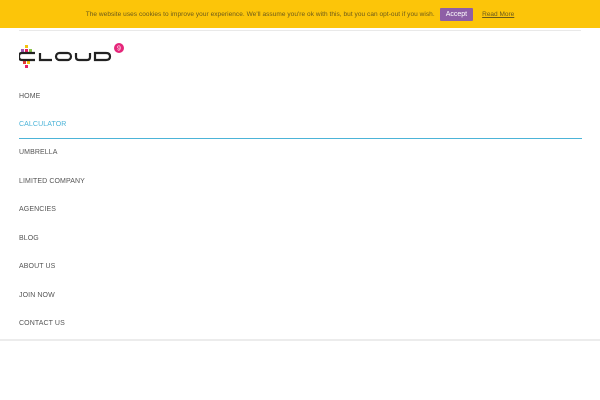  Describe the element at coordinates (300, 267) in the screenshot. I see `nav-item-about-us: ABOUT US` at that location.